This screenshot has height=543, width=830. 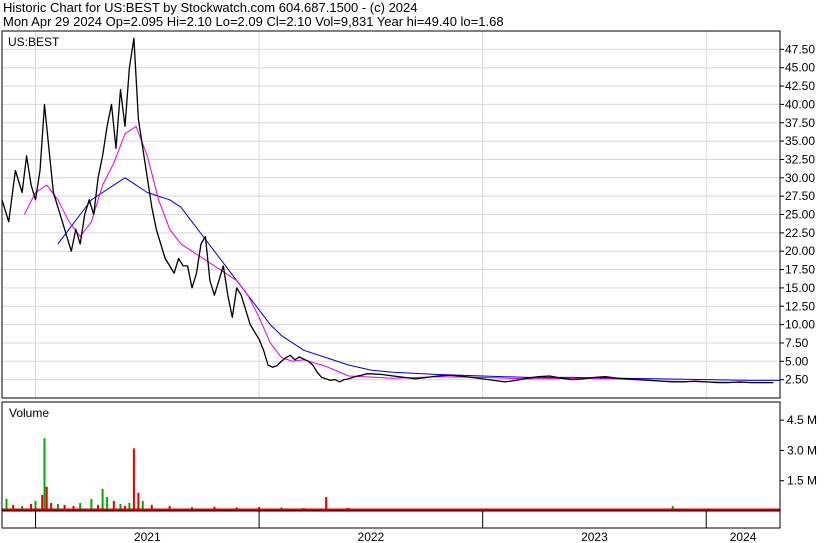 What do you see at coordinates (800, 325) in the screenshot?
I see `price-tick-label: 10.00` at bounding box center [800, 325].